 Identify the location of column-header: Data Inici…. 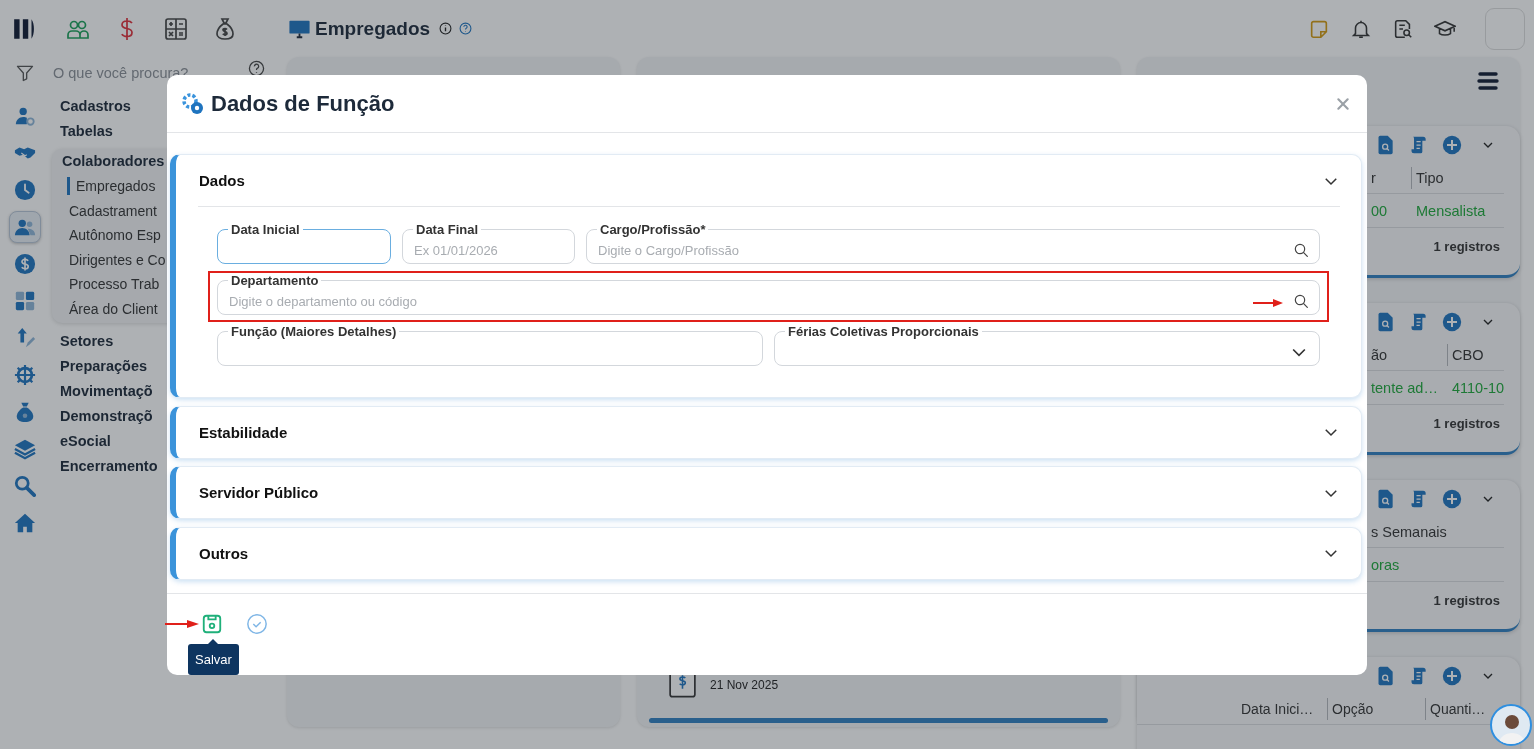
(1278, 709).